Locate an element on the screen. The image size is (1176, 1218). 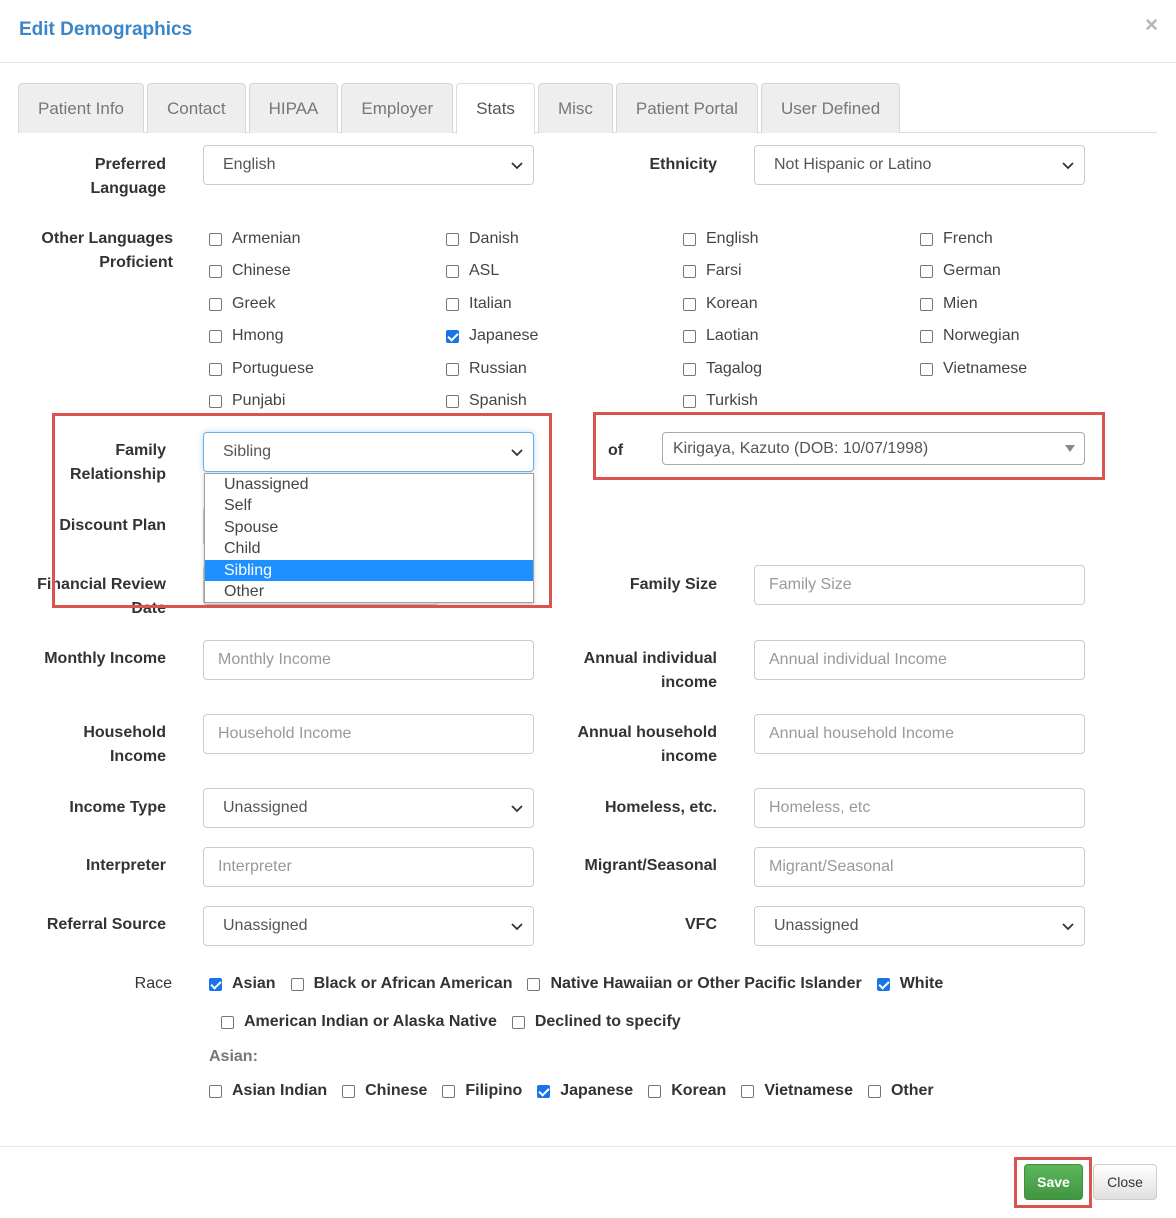
language-option-italian: Italian is located at coordinates (479, 304).